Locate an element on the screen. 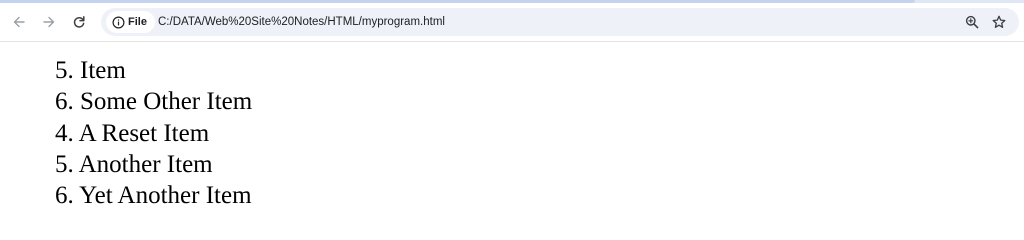  reload-icon is located at coordinates (79, 22).